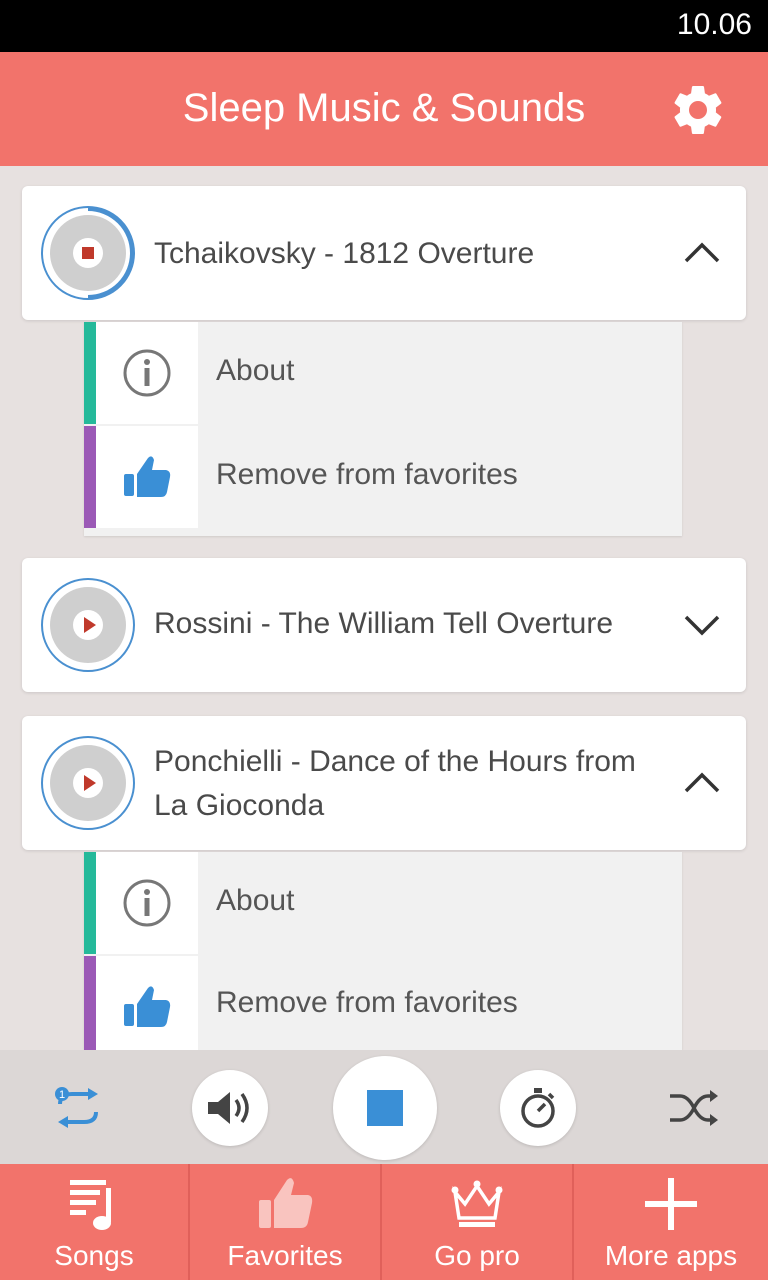 The width and height of the screenshot is (768, 1280). I want to click on tab-favorites: Favorites, so click(286, 1222).